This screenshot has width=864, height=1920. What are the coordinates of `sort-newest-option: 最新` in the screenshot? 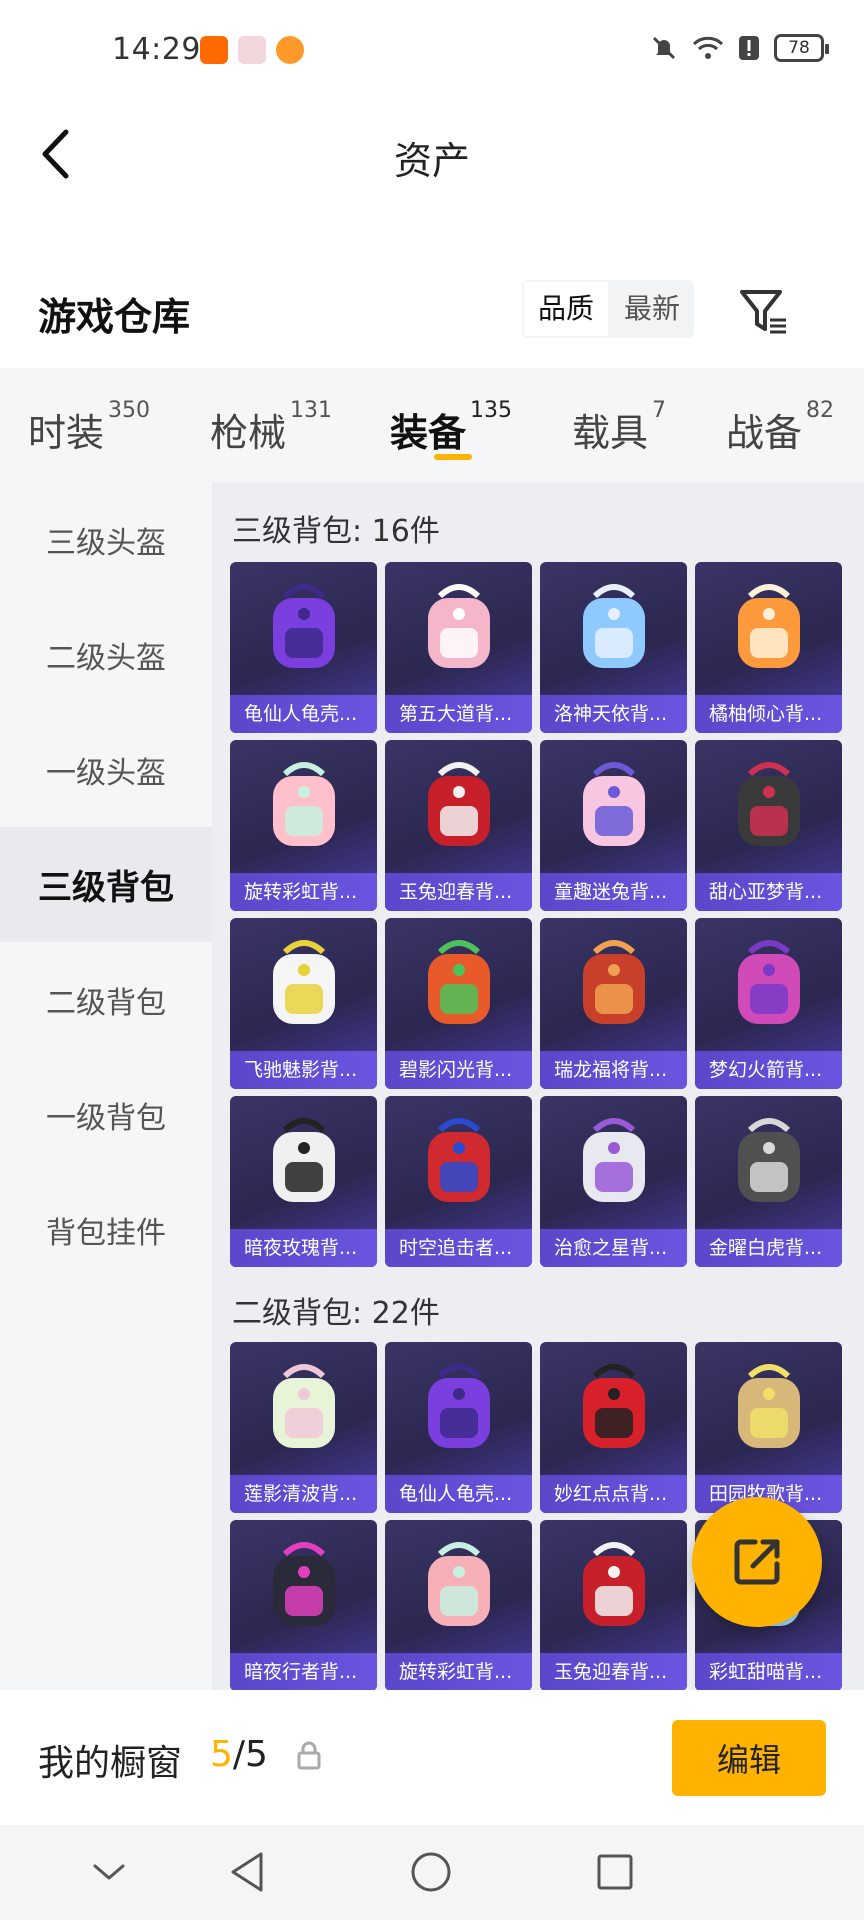 It's located at (652, 309).